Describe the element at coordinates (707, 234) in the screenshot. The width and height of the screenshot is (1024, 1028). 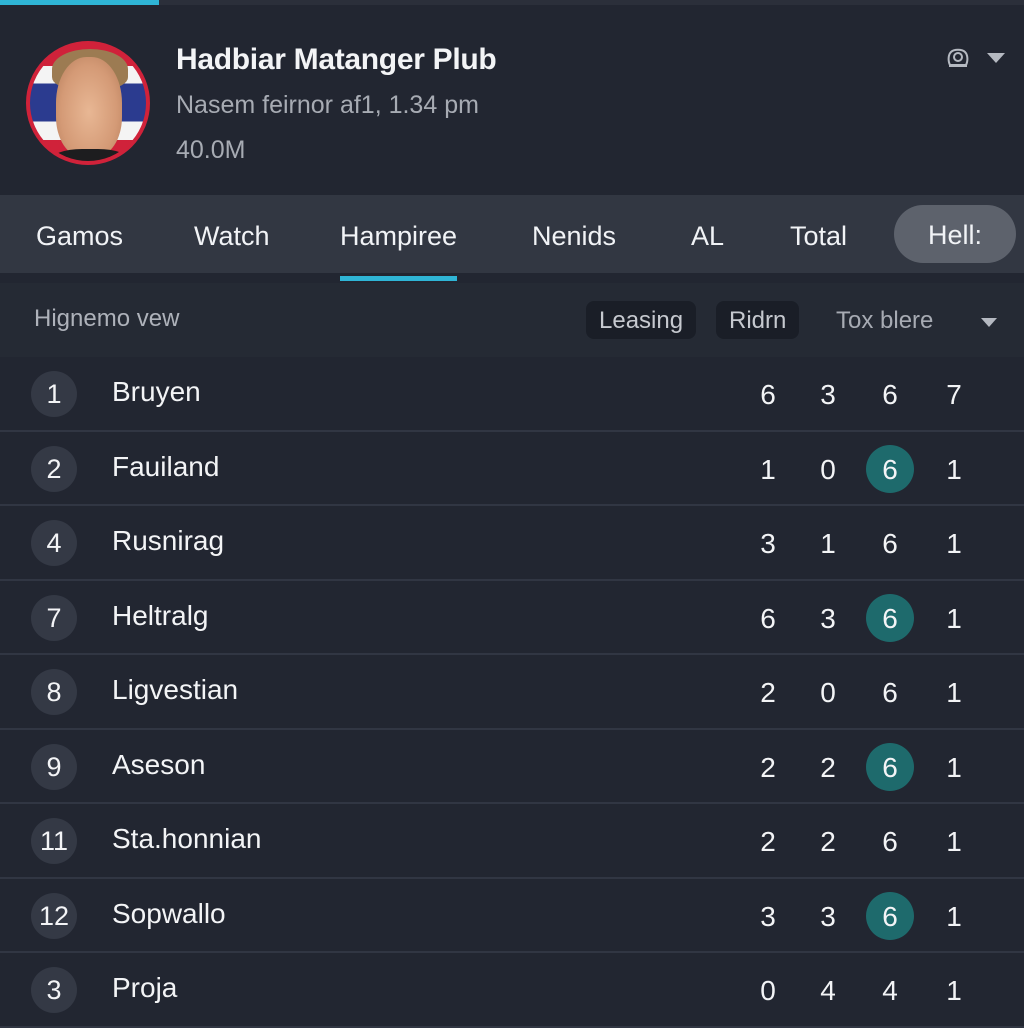
I see `tab-al: AL` at that location.